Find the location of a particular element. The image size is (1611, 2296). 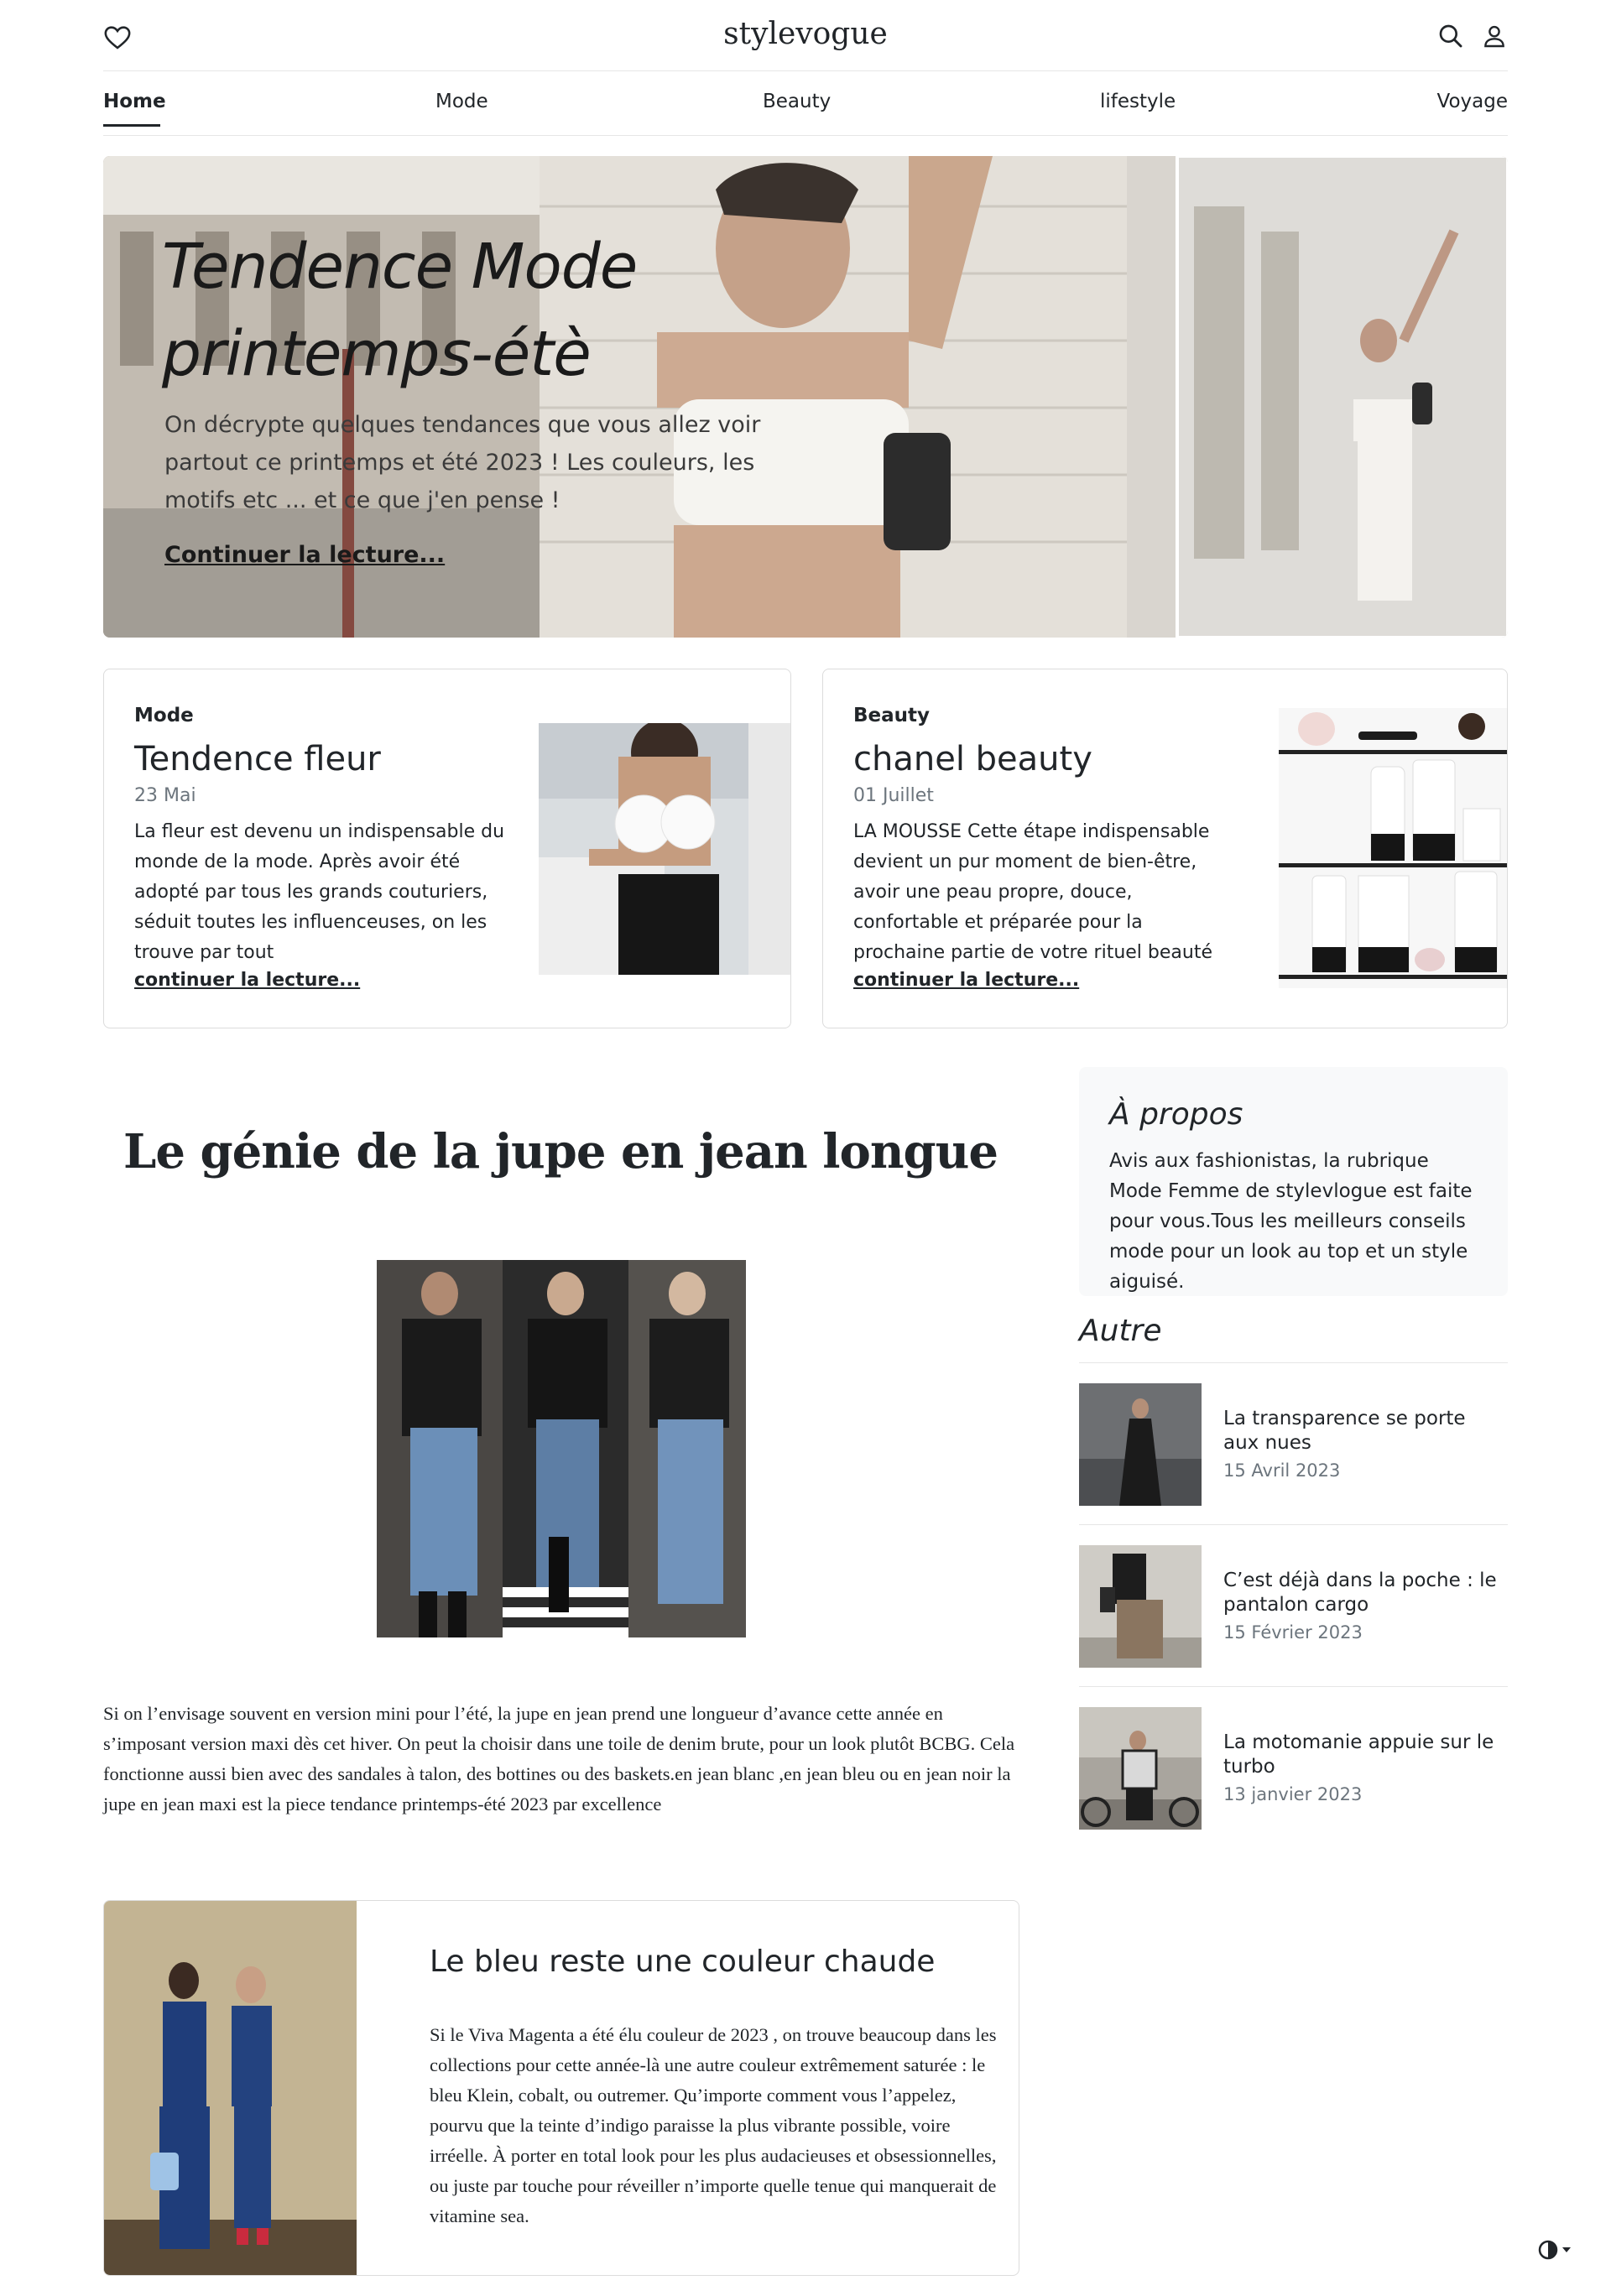

card-category: Mode is located at coordinates (164, 715).